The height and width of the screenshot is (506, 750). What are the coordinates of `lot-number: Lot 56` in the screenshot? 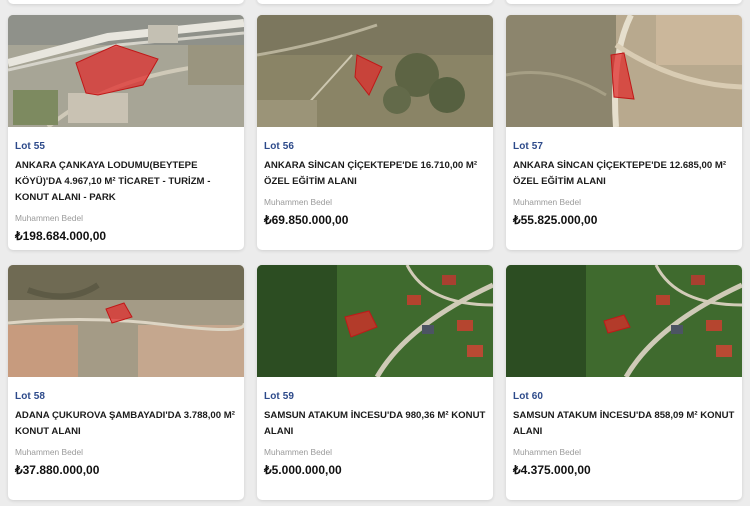 It's located at (279, 146).